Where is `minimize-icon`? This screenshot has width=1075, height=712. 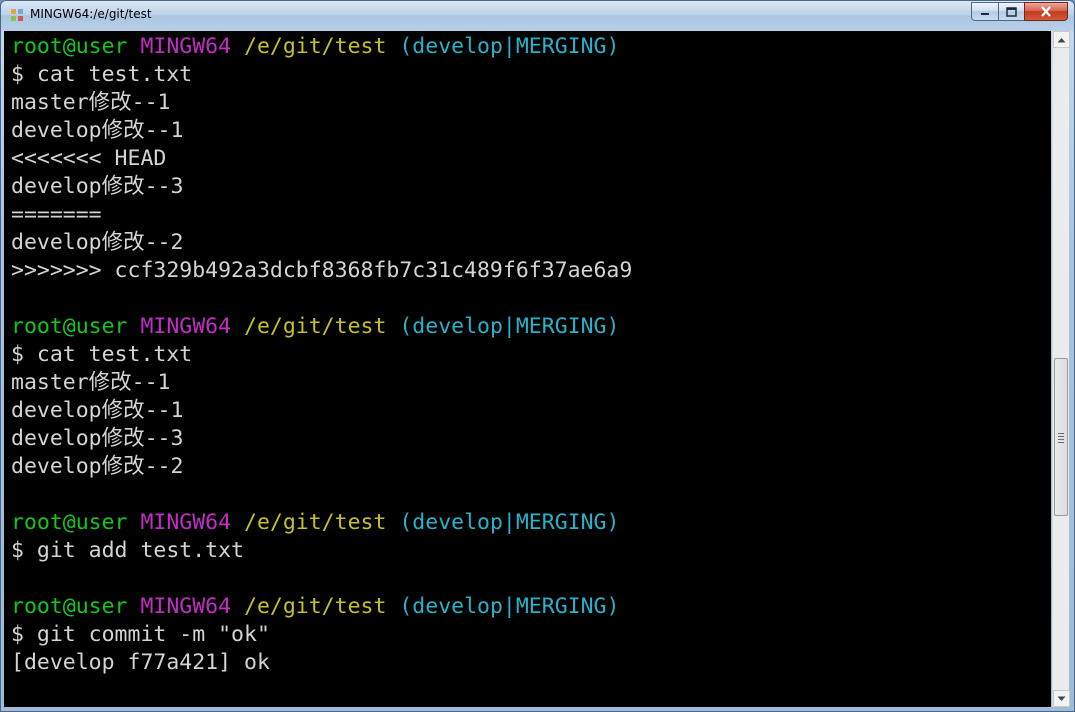 minimize-icon is located at coordinates (985, 13).